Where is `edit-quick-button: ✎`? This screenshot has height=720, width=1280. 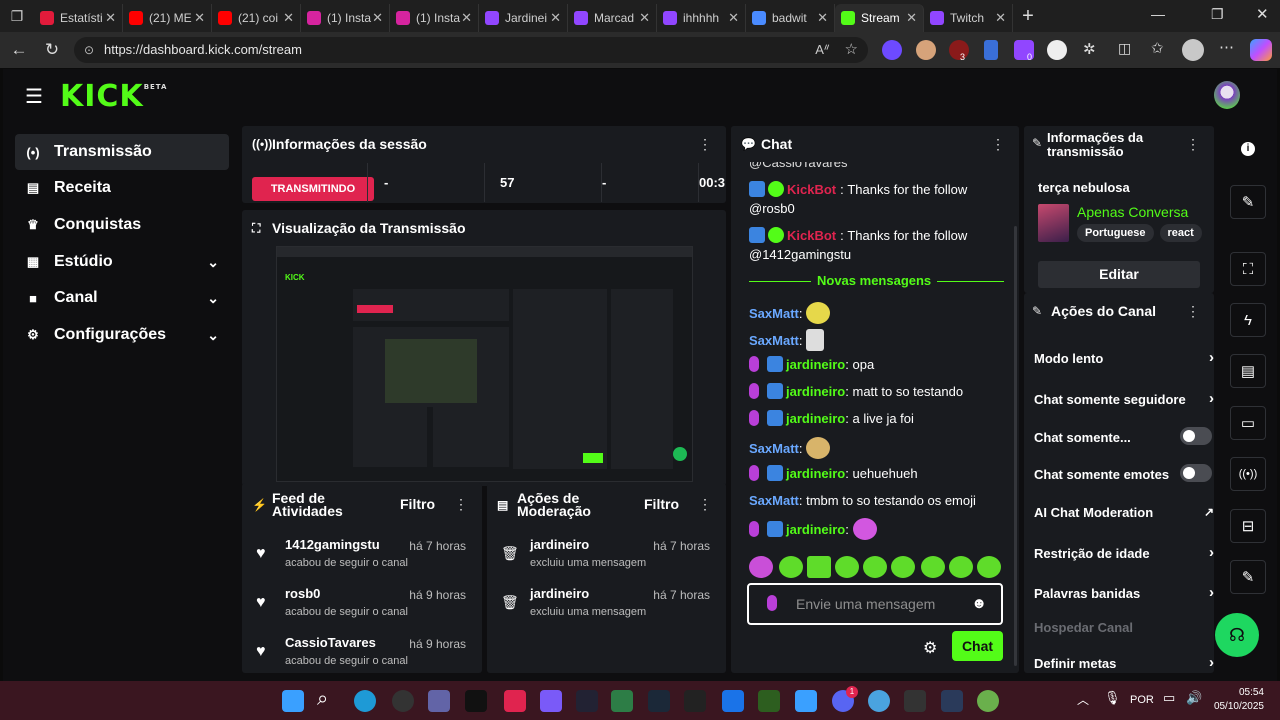
edit-quick-button: ✎ is located at coordinates (1248, 202).